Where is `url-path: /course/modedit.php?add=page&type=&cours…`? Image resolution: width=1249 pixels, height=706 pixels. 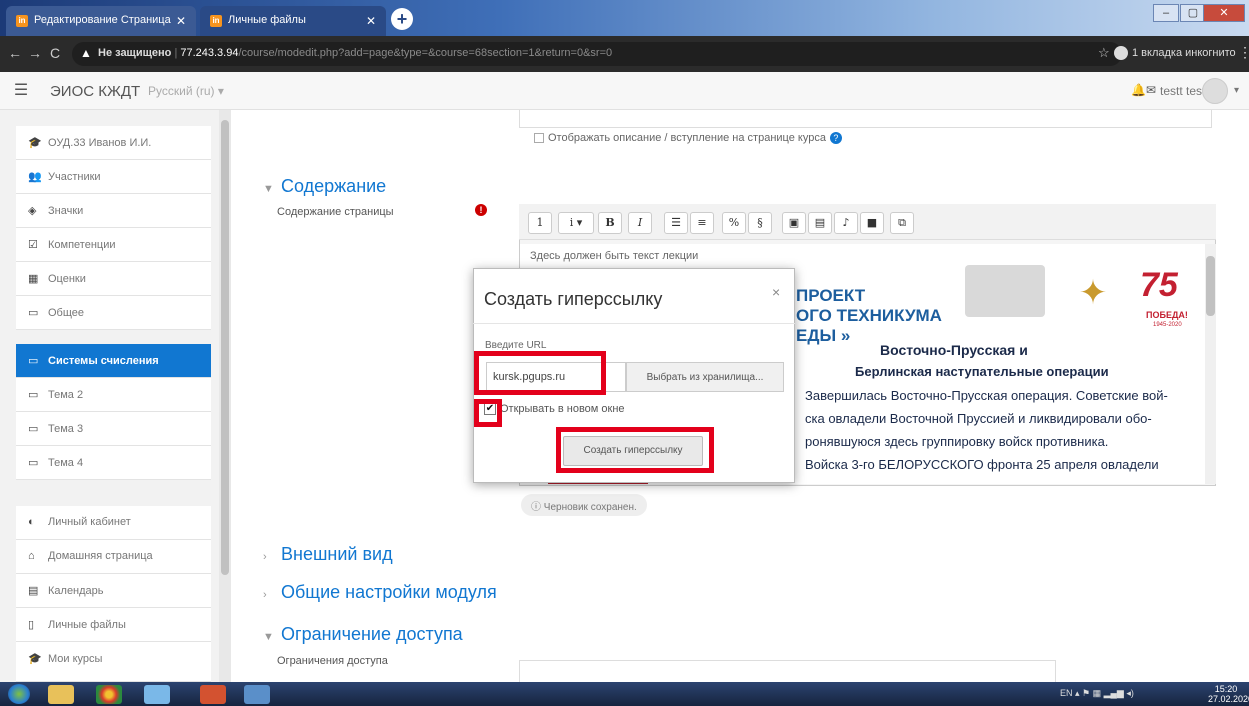 url-path: /course/modedit.php?add=page&type=&cours… is located at coordinates (425, 53).